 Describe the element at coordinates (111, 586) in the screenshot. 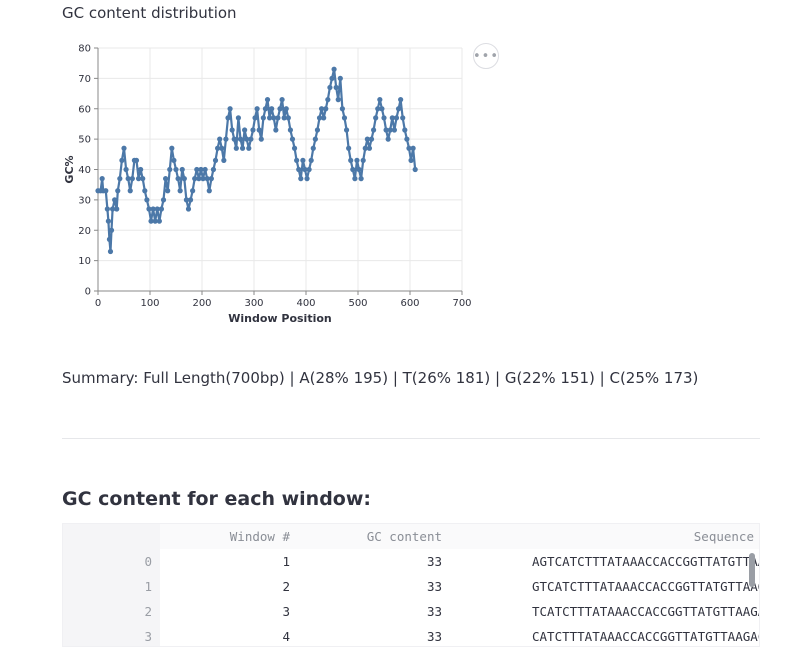

I see `row-index: 1` at that location.